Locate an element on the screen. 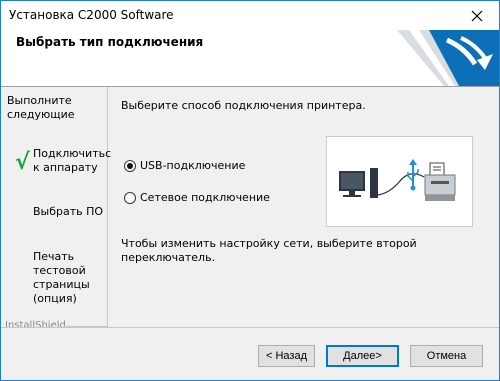 The width and height of the screenshot is (500, 381). connection-prompt: Выберите способ подключения принтера. is located at coordinates (243, 105).